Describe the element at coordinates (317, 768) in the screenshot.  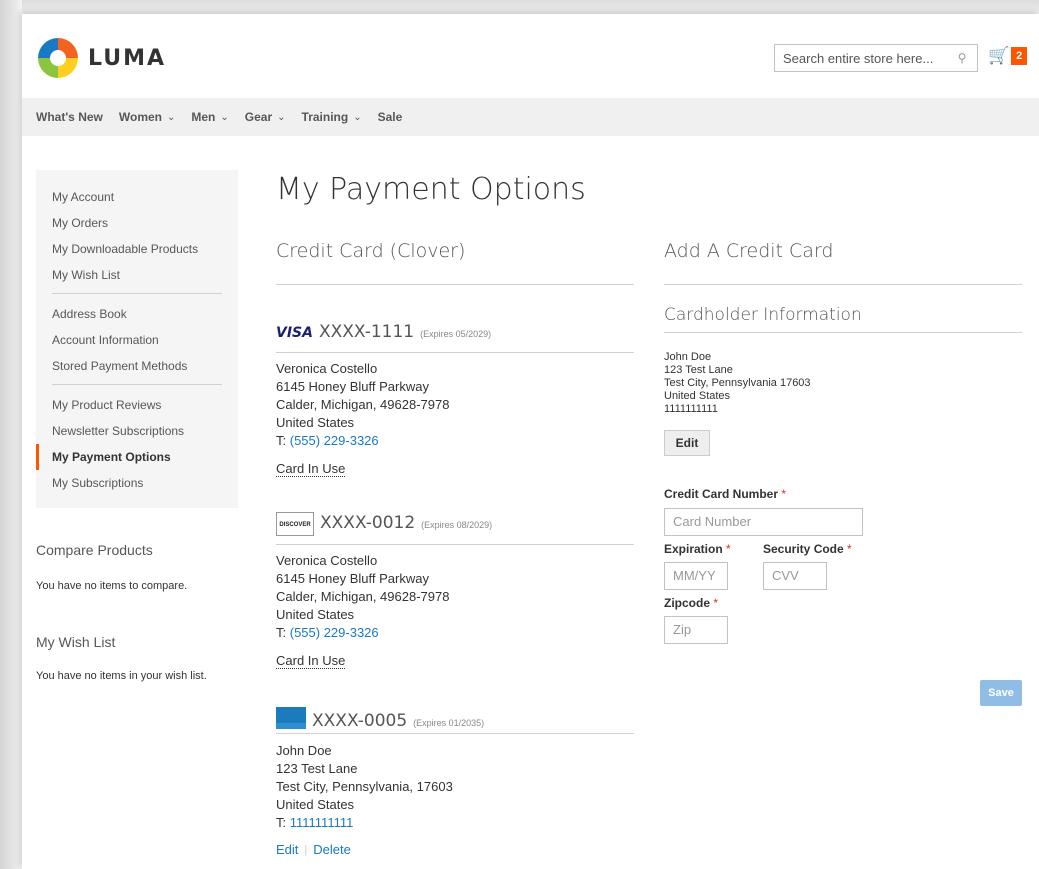
I see `address-street: 123 Test Lane` at that location.